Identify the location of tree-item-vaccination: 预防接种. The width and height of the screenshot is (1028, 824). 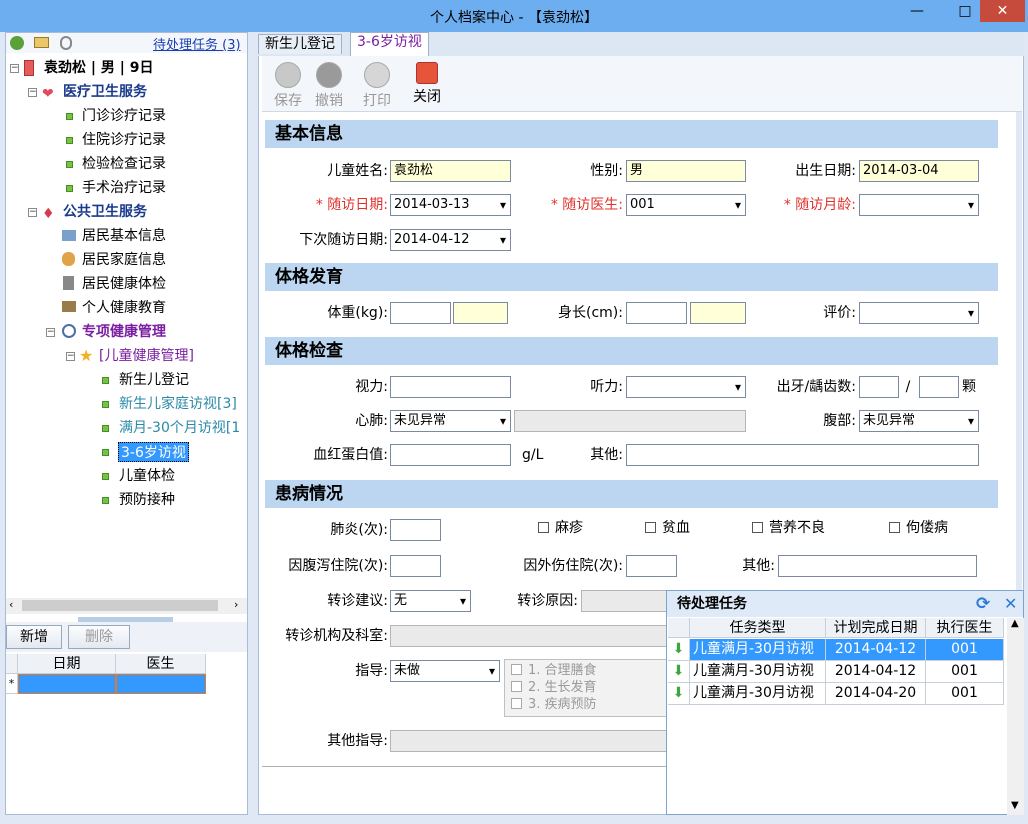
(147, 500).